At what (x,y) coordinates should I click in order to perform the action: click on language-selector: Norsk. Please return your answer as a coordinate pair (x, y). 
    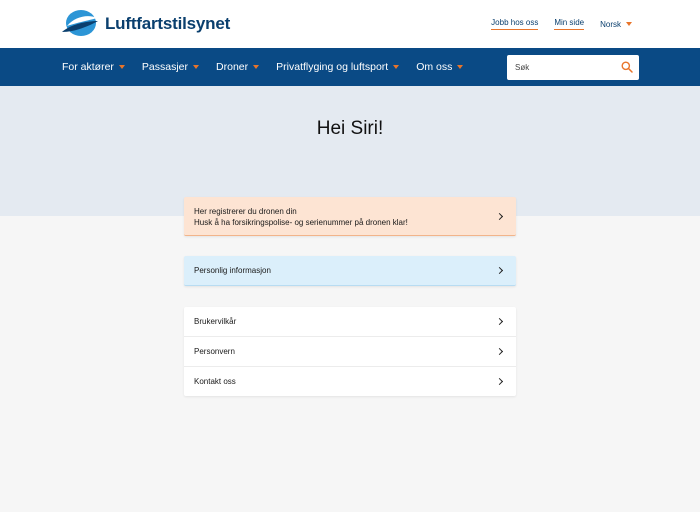
    Looking at the image, I should click on (616, 24).